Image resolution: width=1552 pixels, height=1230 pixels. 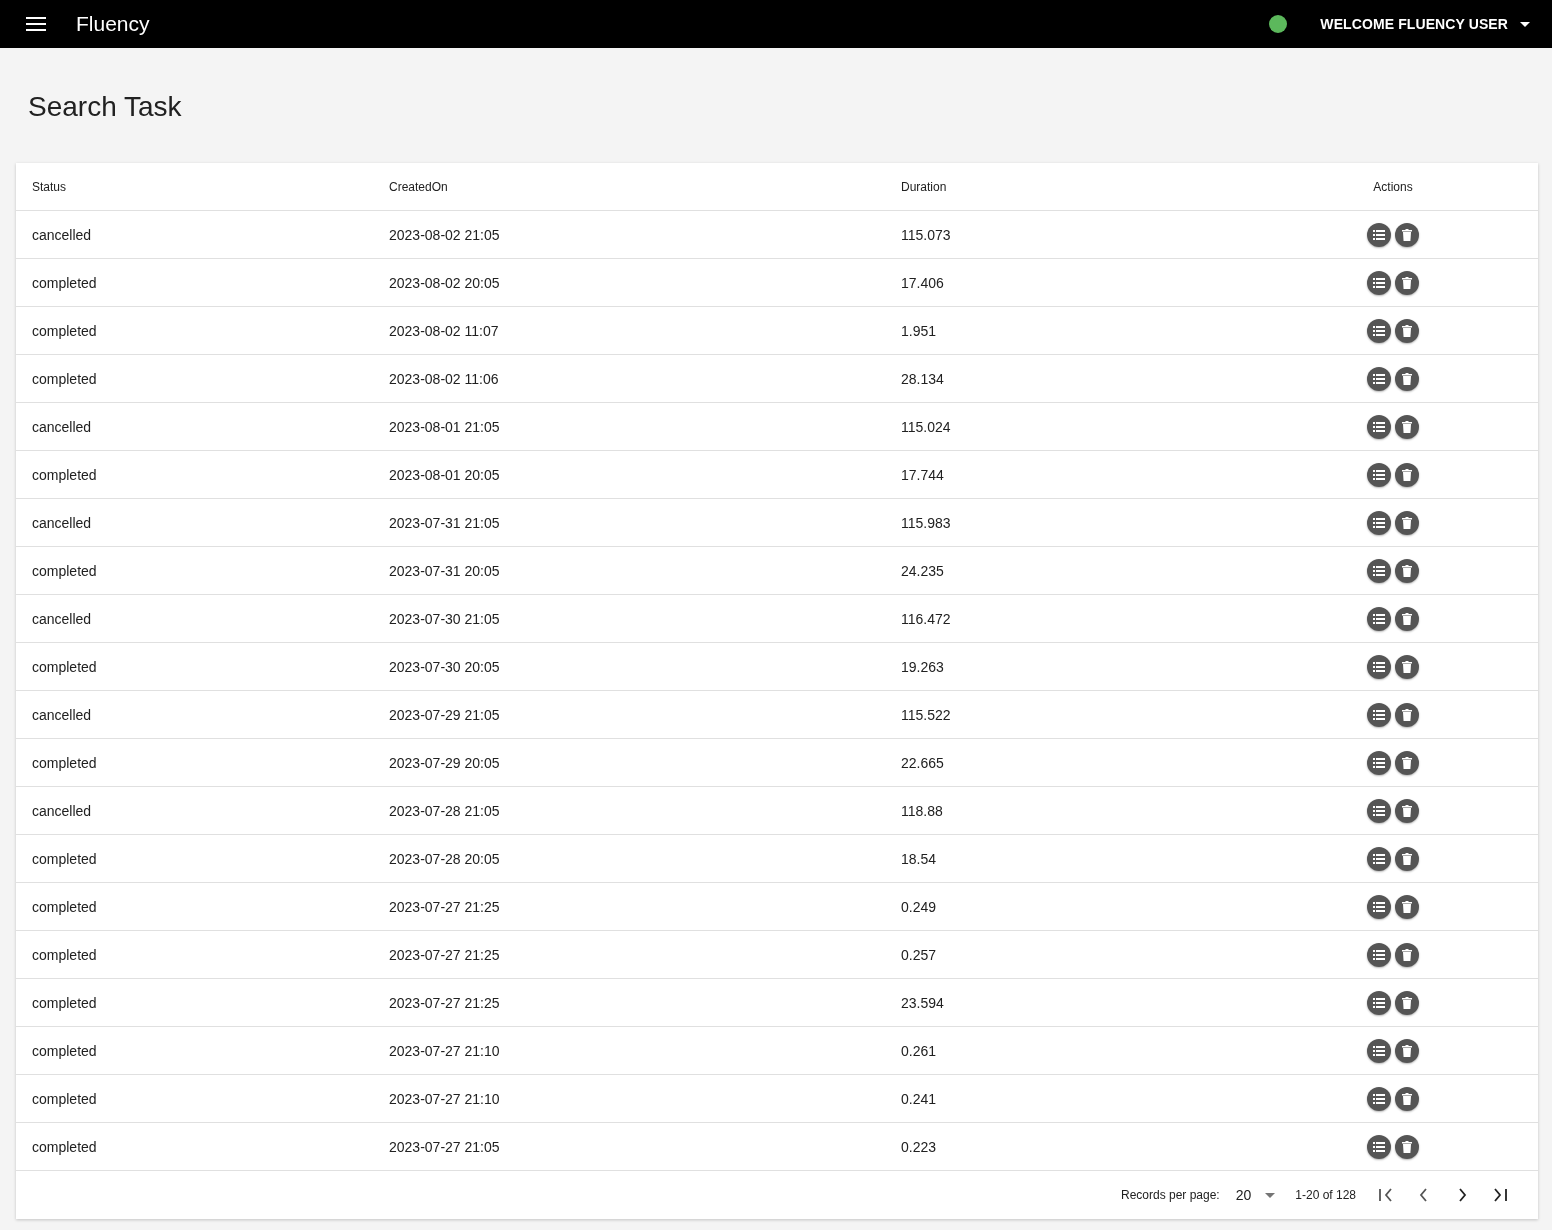 I want to click on table-cell-text: 17.406, so click(x=923, y=282).